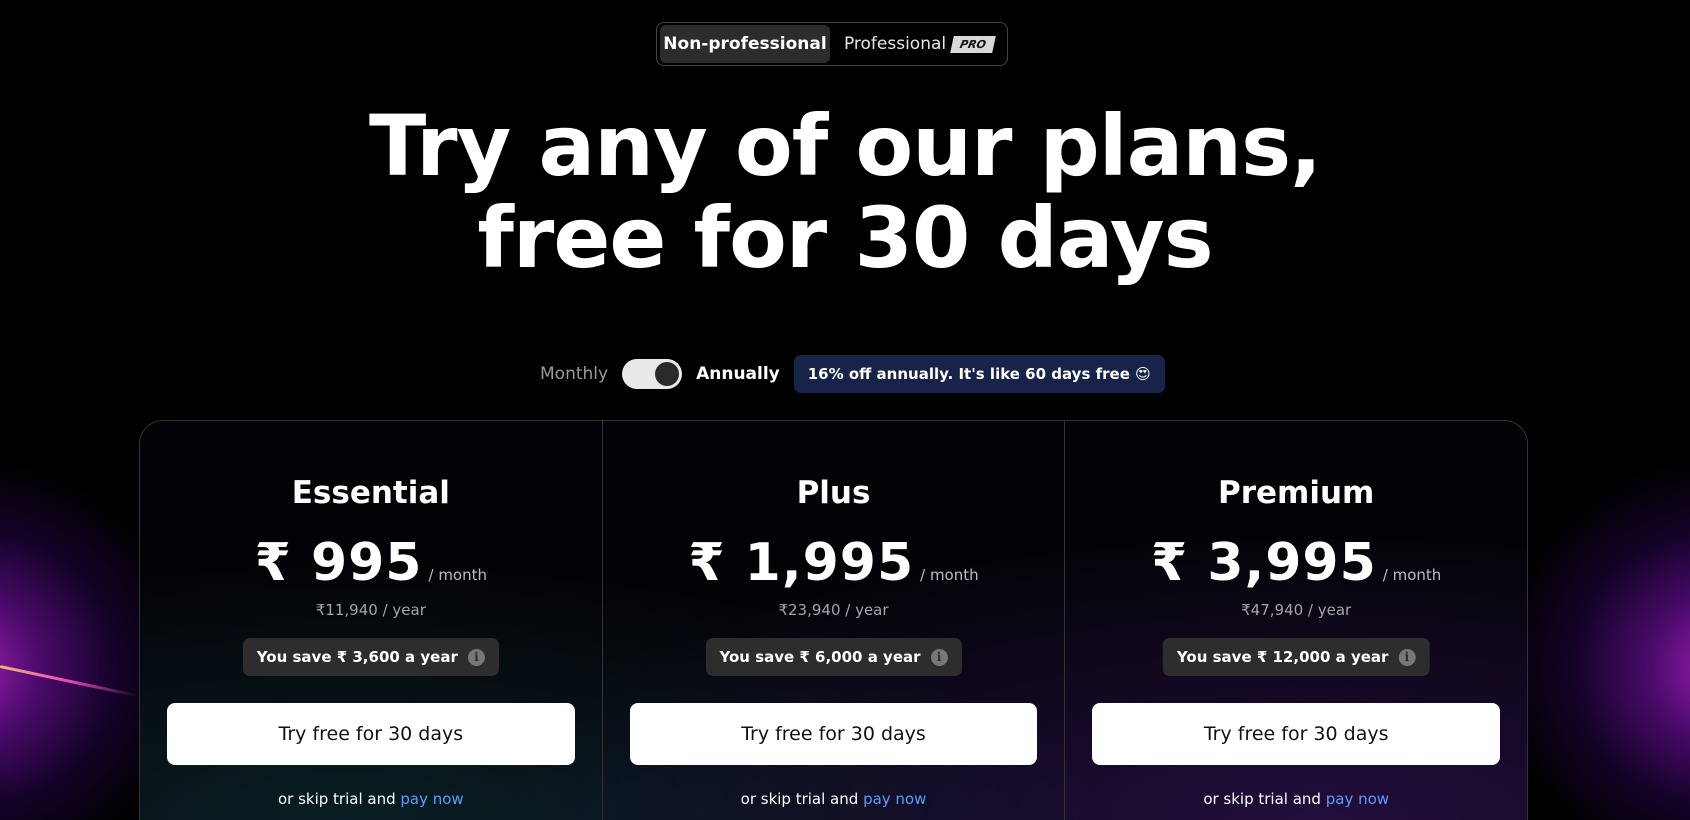 The image size is (1690, 820). What do you see at coordinates (652, 374) in the screenshot?
I see `billing-switch` at bounding box center [652, 374].